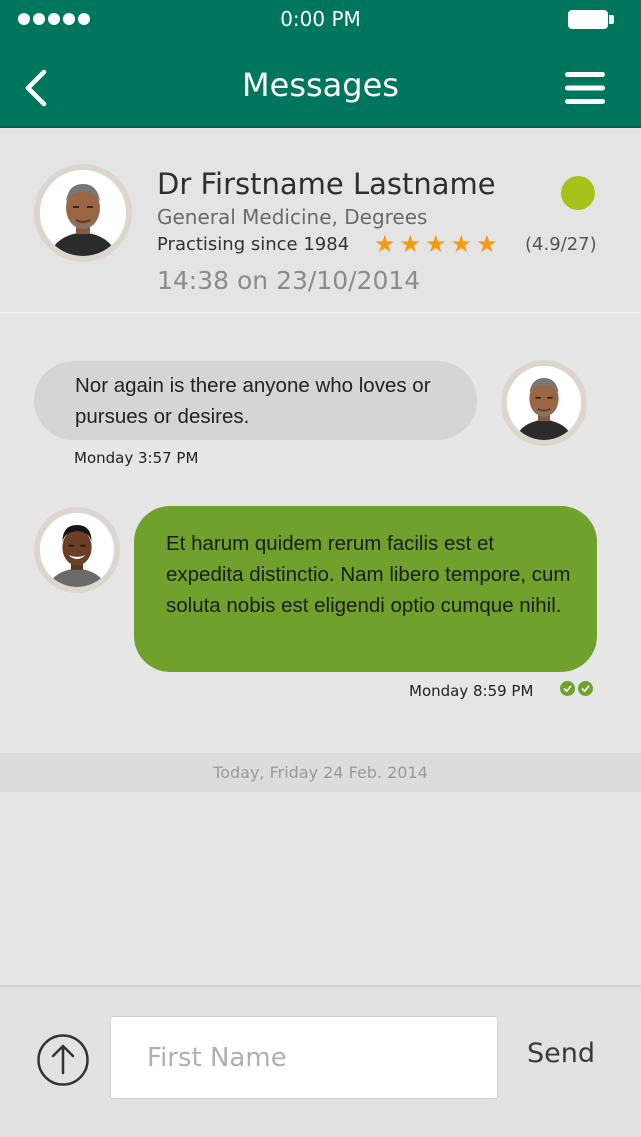 This screenshot has height=1137, width=641. I want to click on hamburger-menu-icon, so click(585, 88).